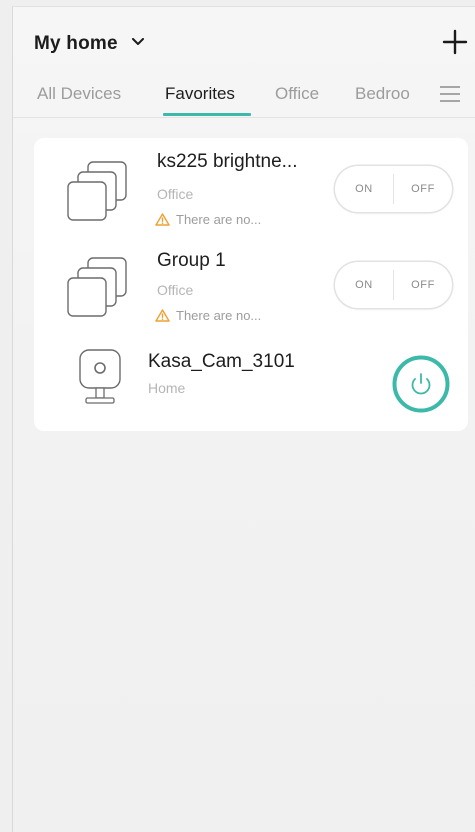 This screenshot has width=475, height=832. What do you see at coordinates (200, 100) in the screenshot?
I see `tab-favorites: Favorites` at bounding box center [200, 100].